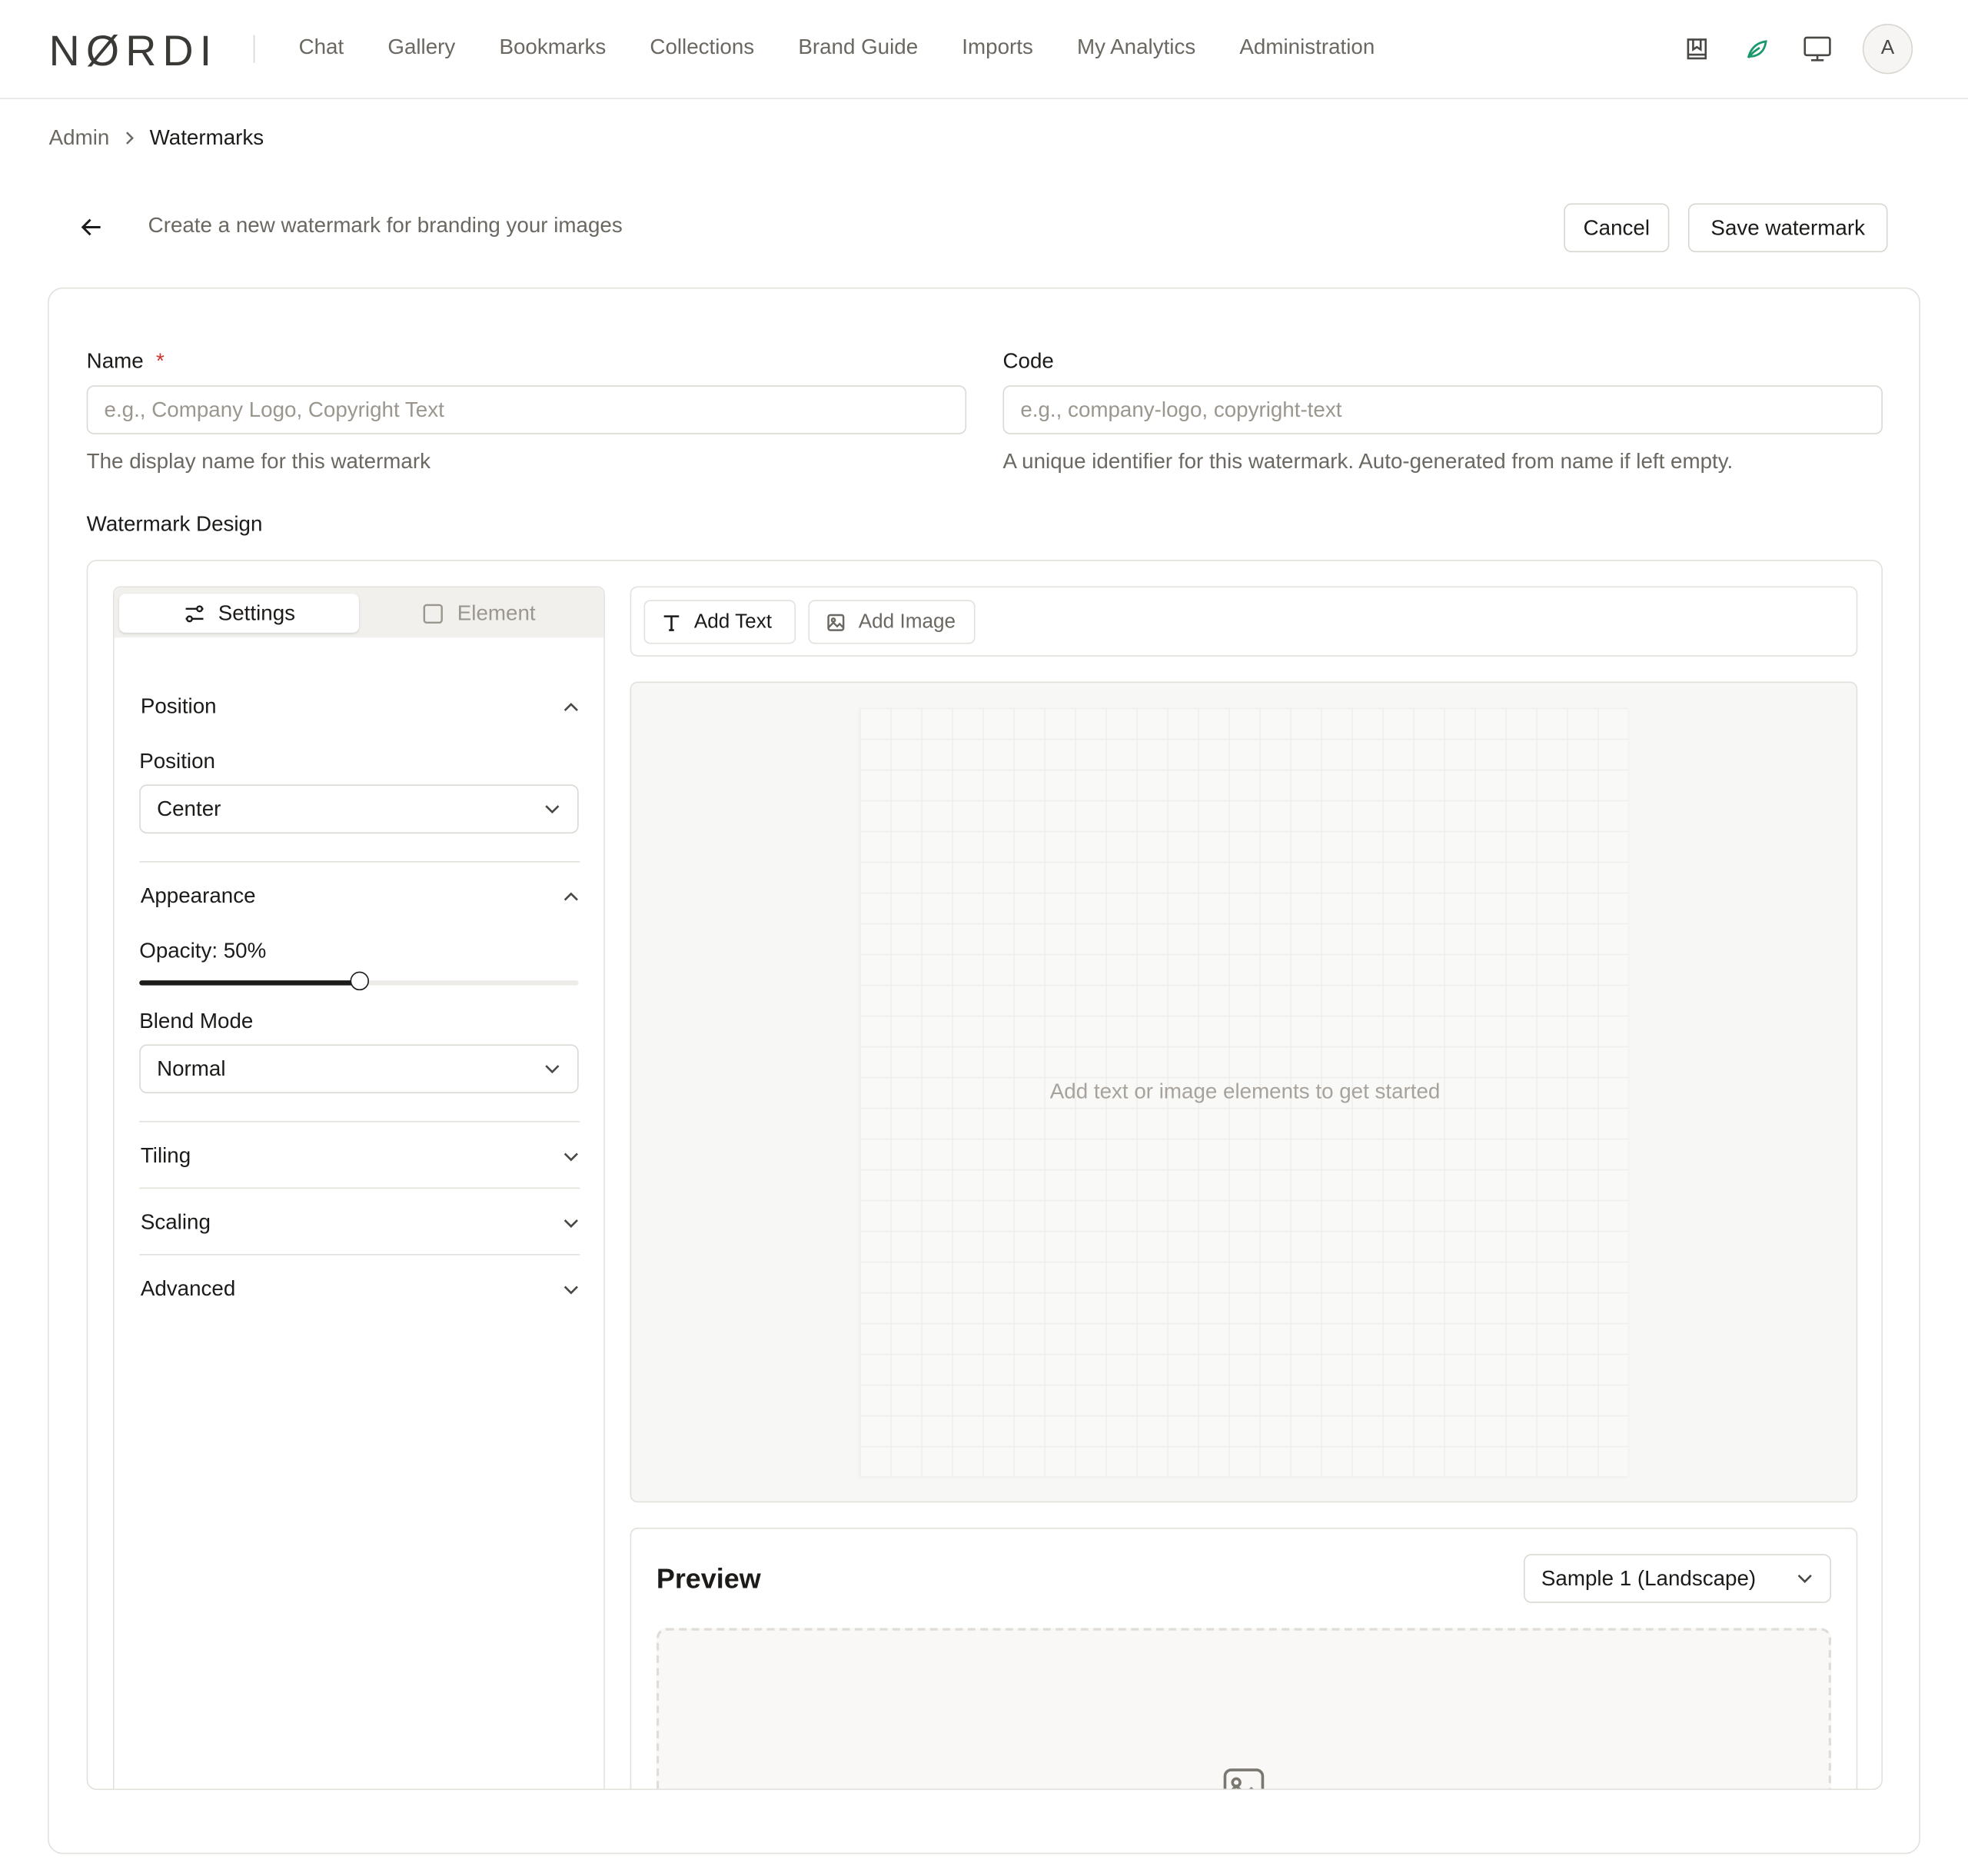  I want to click on nav-item-administration: Administration, so click(1307, 48).